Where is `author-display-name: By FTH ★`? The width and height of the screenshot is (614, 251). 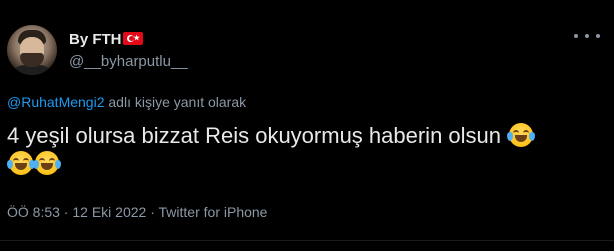
author-display-name: By FTH ★ is located at coordinates (106, 39).